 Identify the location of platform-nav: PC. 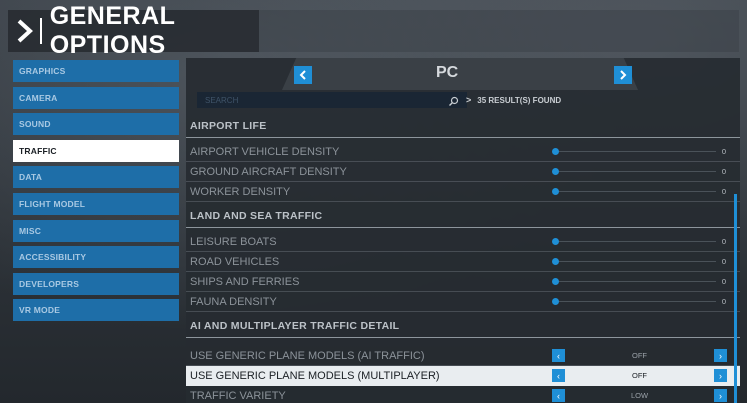
(463, 74).